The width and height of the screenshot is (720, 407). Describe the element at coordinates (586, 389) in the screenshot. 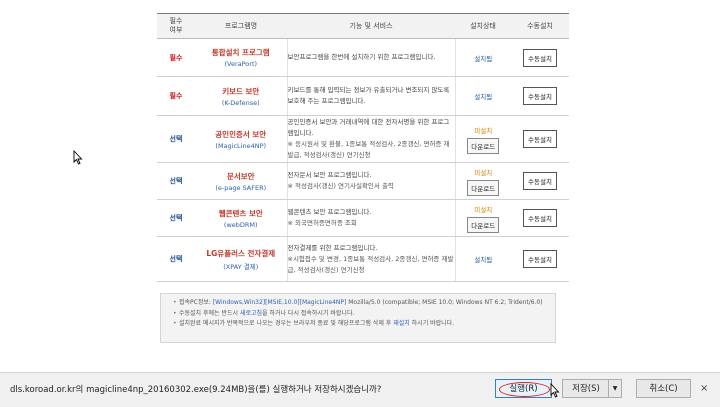

I see `save-button-label: 저장(S)` at that location.